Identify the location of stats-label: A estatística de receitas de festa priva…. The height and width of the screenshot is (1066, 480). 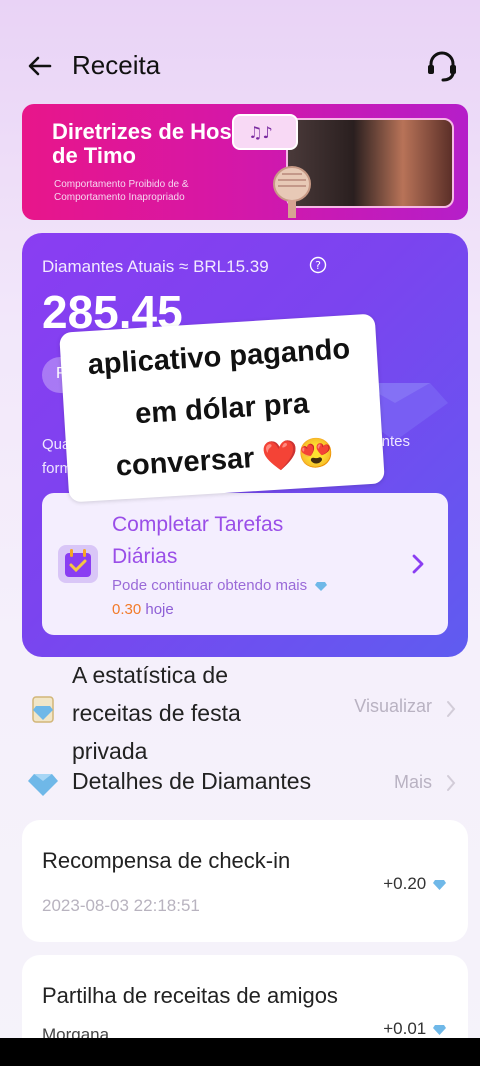
(156, 713).